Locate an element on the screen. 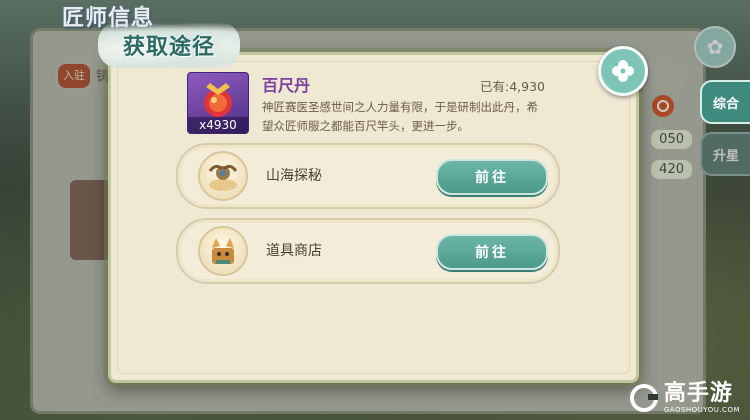  side-tabs: 综合 升星 is located at coordinates (725, 132).